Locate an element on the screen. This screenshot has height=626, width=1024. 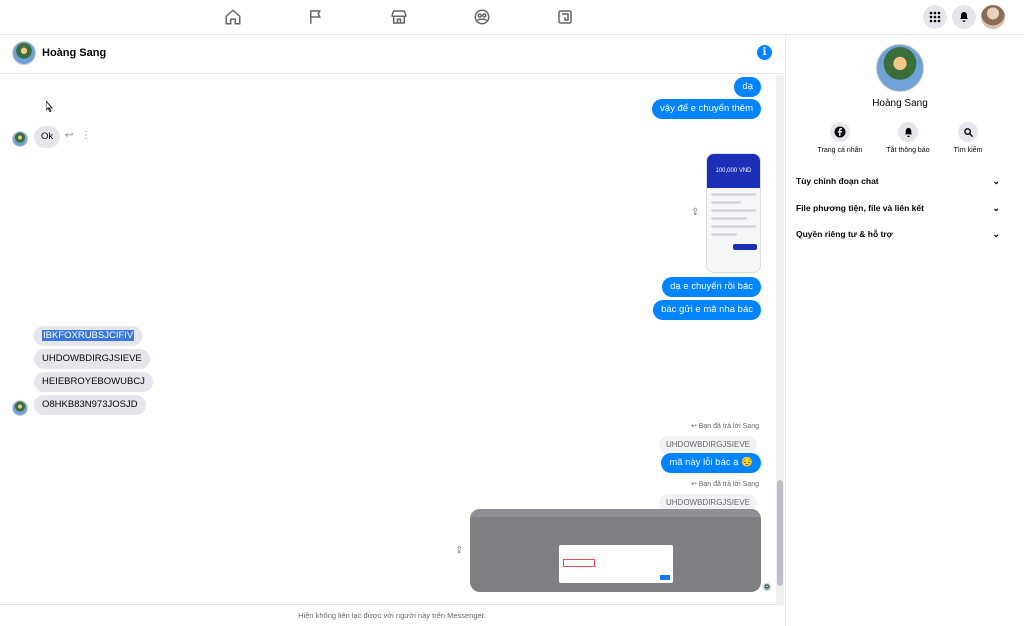
profile-action-label: Trang cá nhân is located at coordinates (840, 150).